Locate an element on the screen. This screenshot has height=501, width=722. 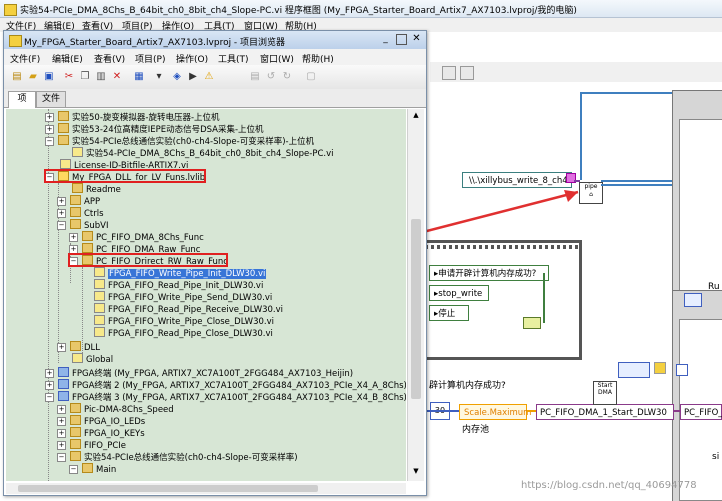
tree-item: − Main is located at coordinates (92, 469).